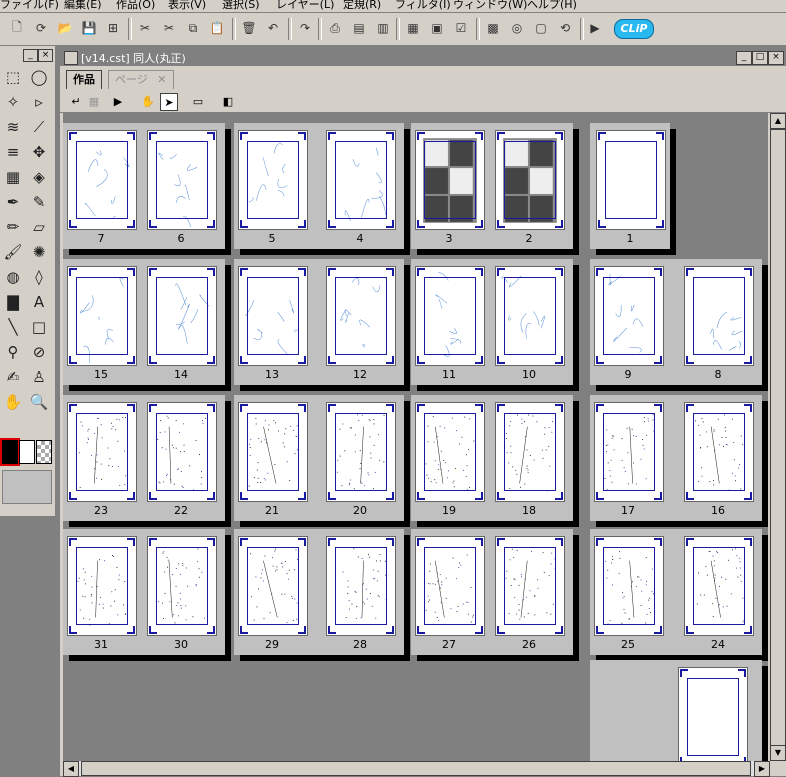 This screenshot has width=786, height=777. Describe the element at coordinates (778, 753) in the screenshot. I see `scroll-down-icon: ▼` at that location.